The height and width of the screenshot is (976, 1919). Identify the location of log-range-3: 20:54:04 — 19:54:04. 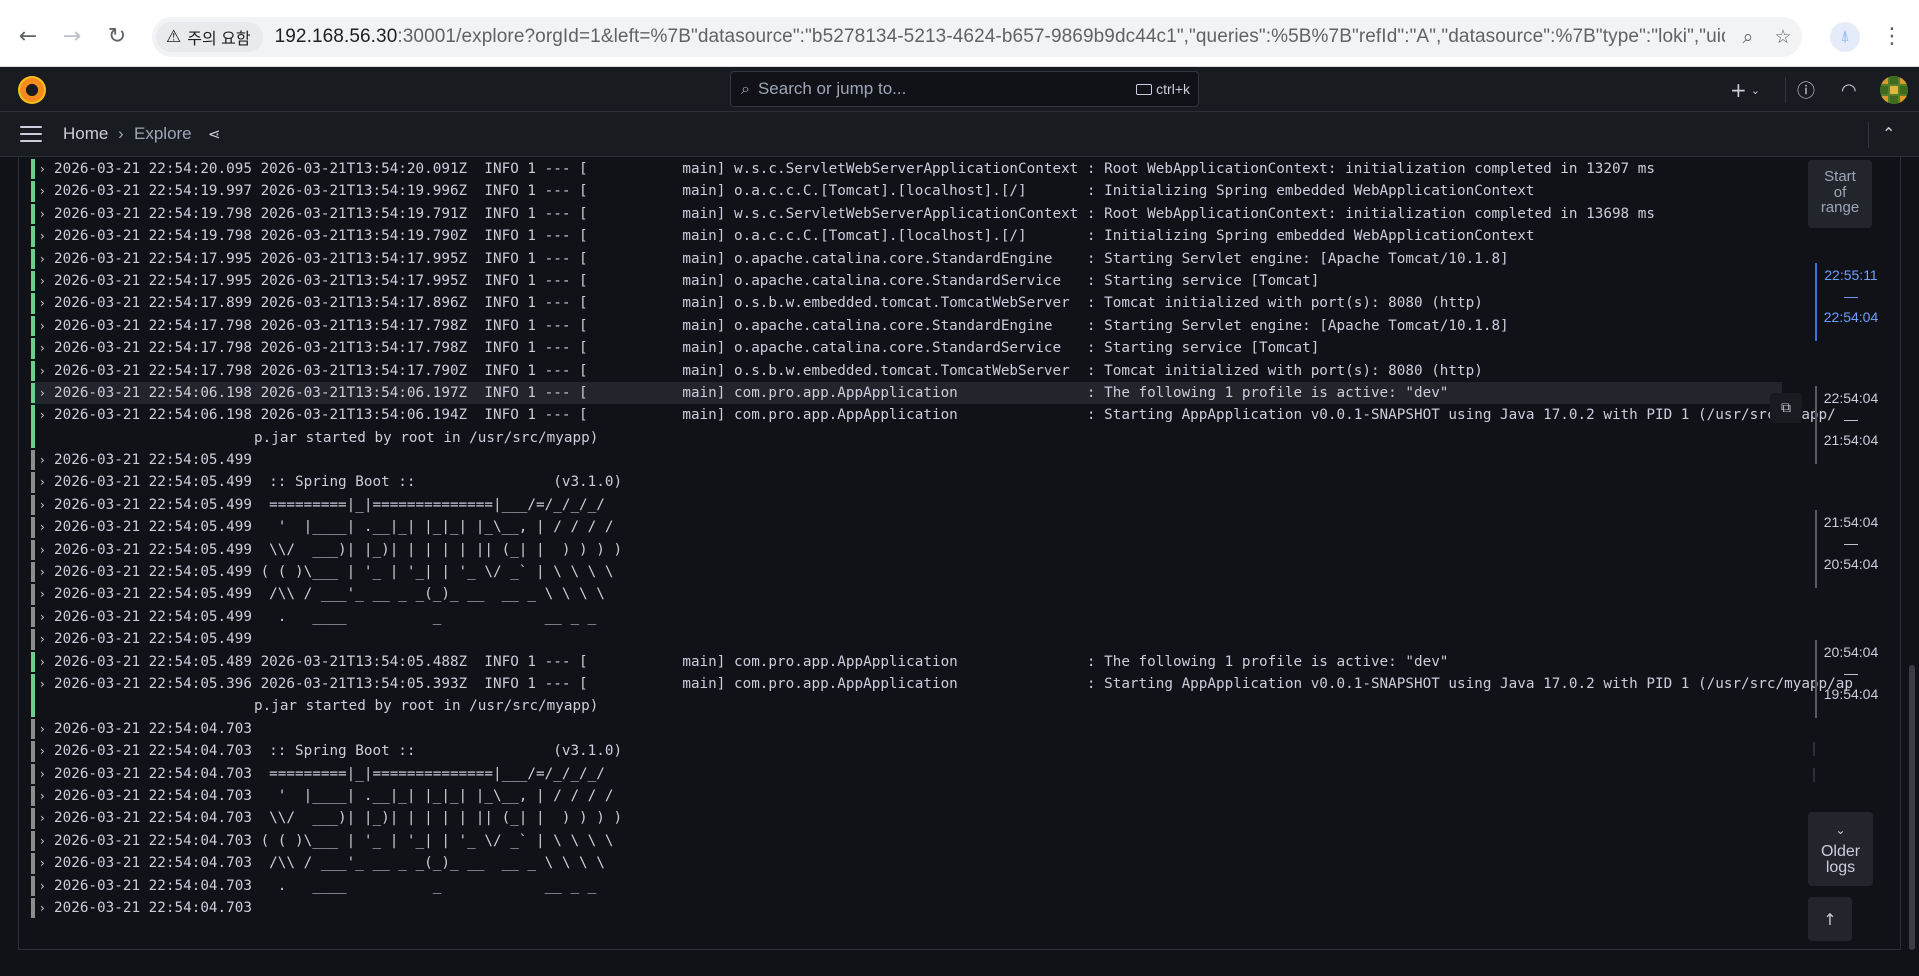
(1850, 679).